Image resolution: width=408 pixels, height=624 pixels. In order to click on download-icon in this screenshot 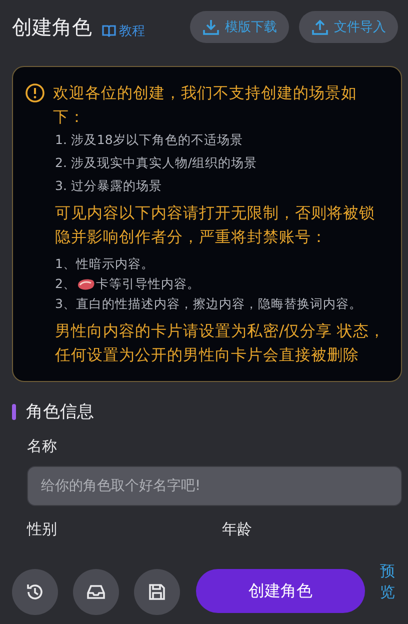, I will do `click(211, 27)`.